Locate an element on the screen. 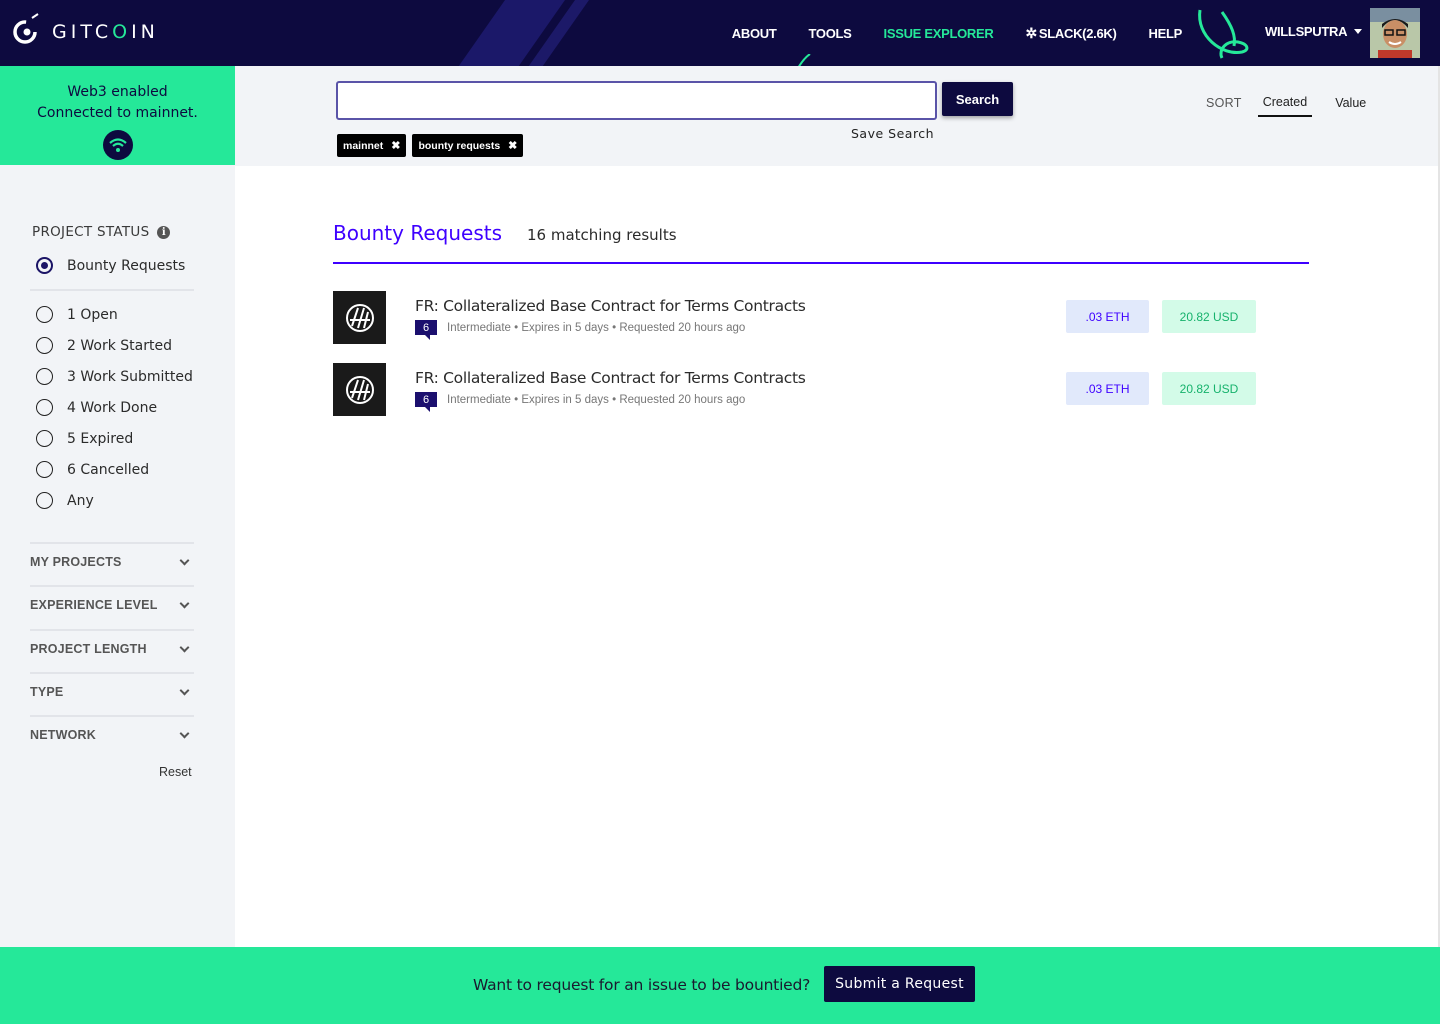  caret-down-icon is located at coordinates (1358, 31).